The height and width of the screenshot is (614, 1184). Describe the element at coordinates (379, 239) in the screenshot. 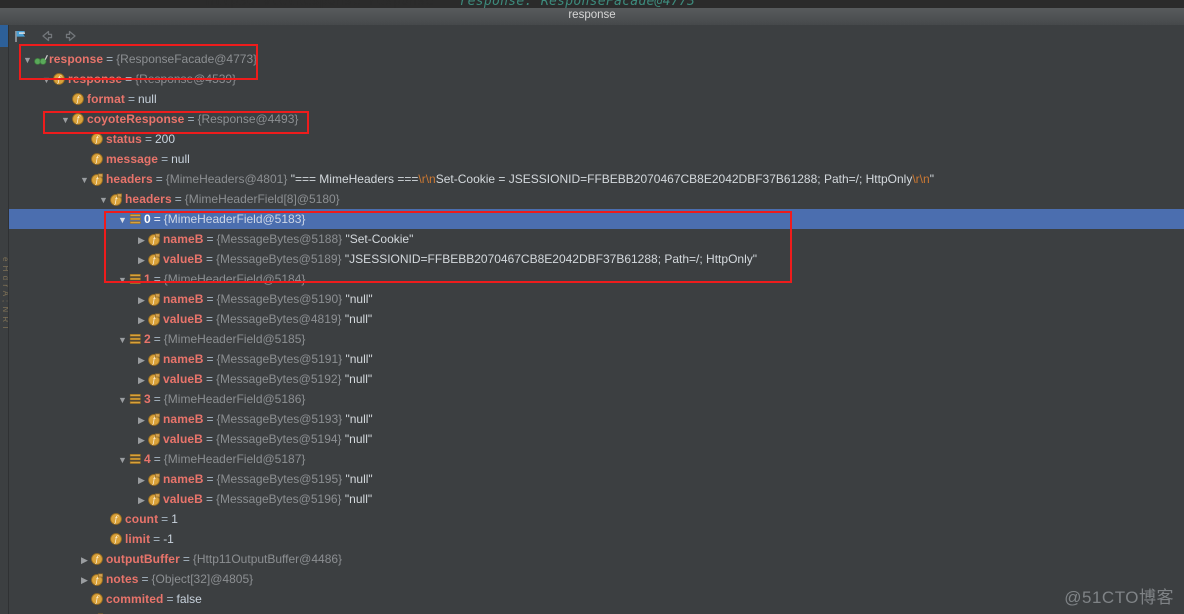

I see `variable-value: "Set-Cookie"` at that location.